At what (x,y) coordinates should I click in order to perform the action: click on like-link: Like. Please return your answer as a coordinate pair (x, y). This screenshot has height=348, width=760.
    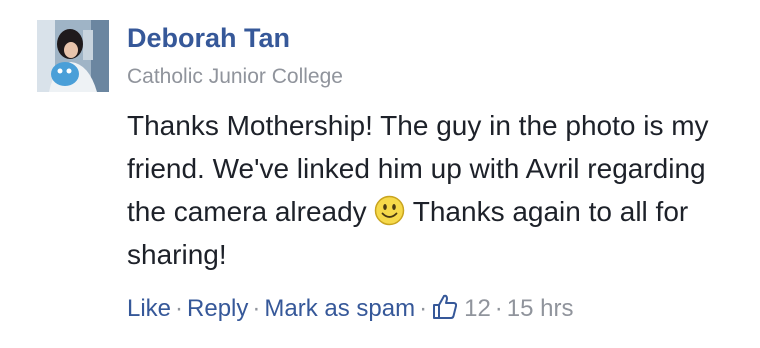
    Looking at the image, I should click on (149, 308).